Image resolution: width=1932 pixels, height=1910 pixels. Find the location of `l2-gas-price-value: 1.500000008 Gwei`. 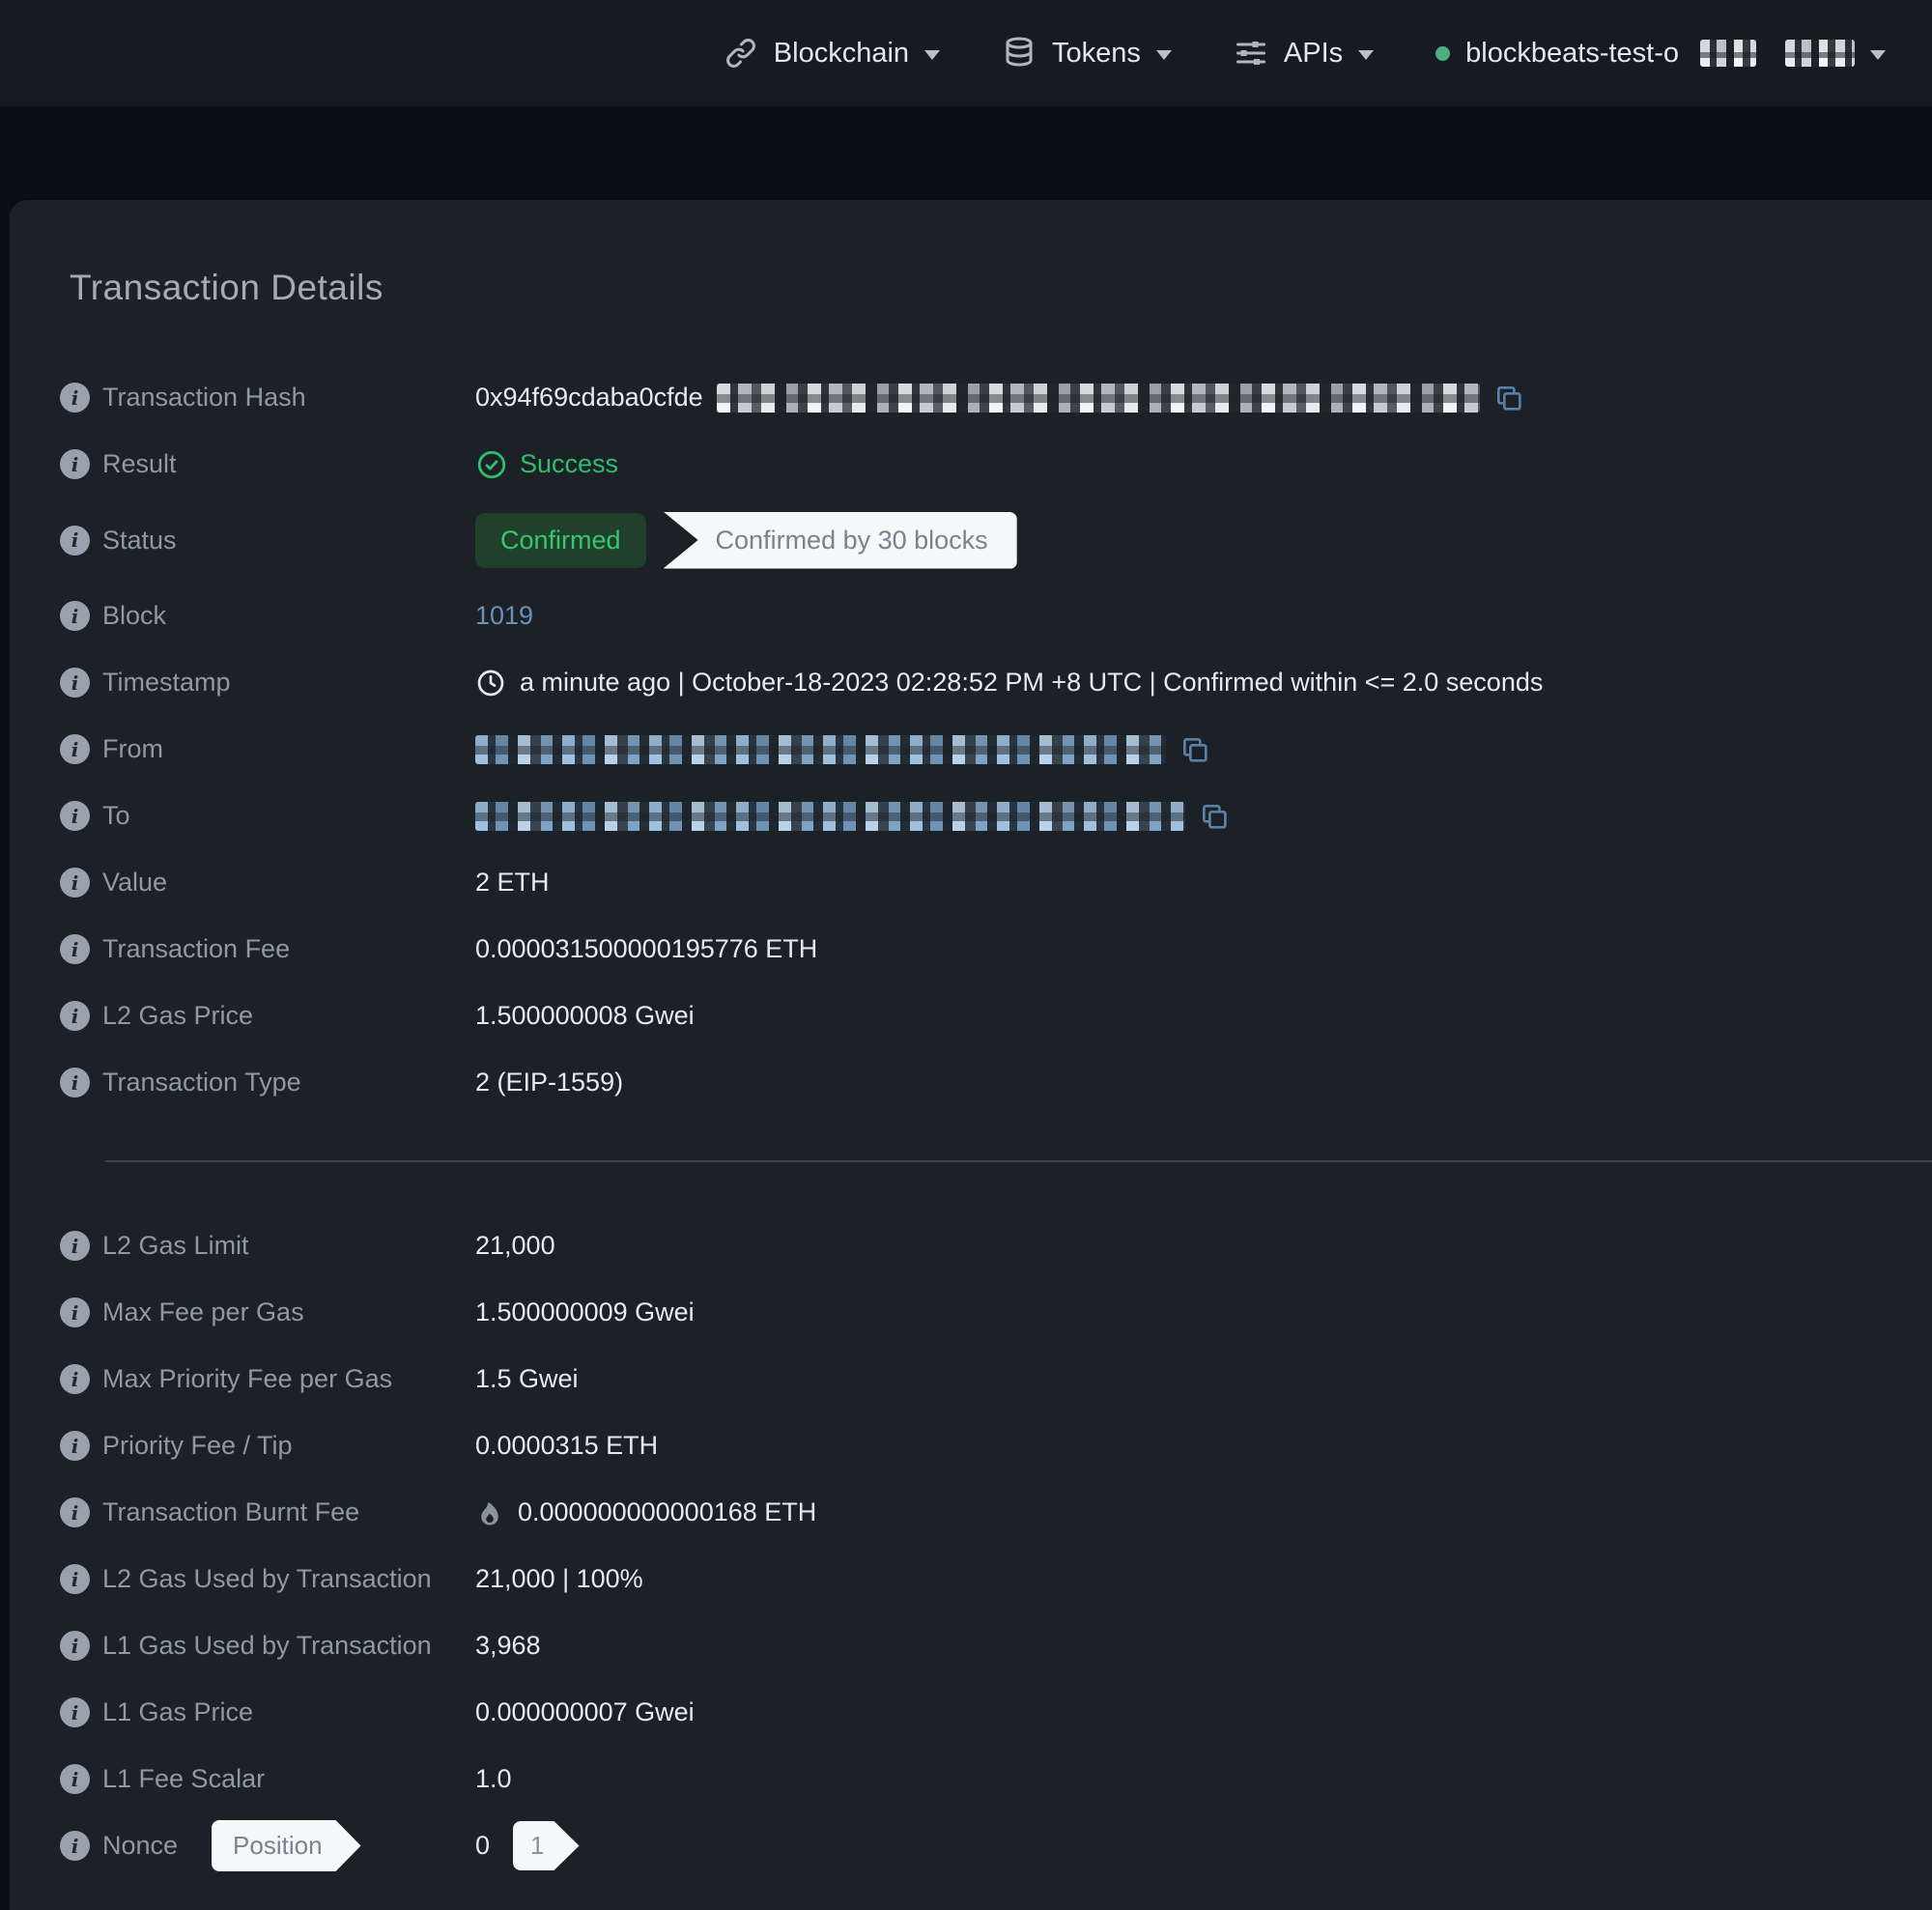

l2-gas-price-value: 1.500000008 Gwei is located at coordinates (585, 1015).